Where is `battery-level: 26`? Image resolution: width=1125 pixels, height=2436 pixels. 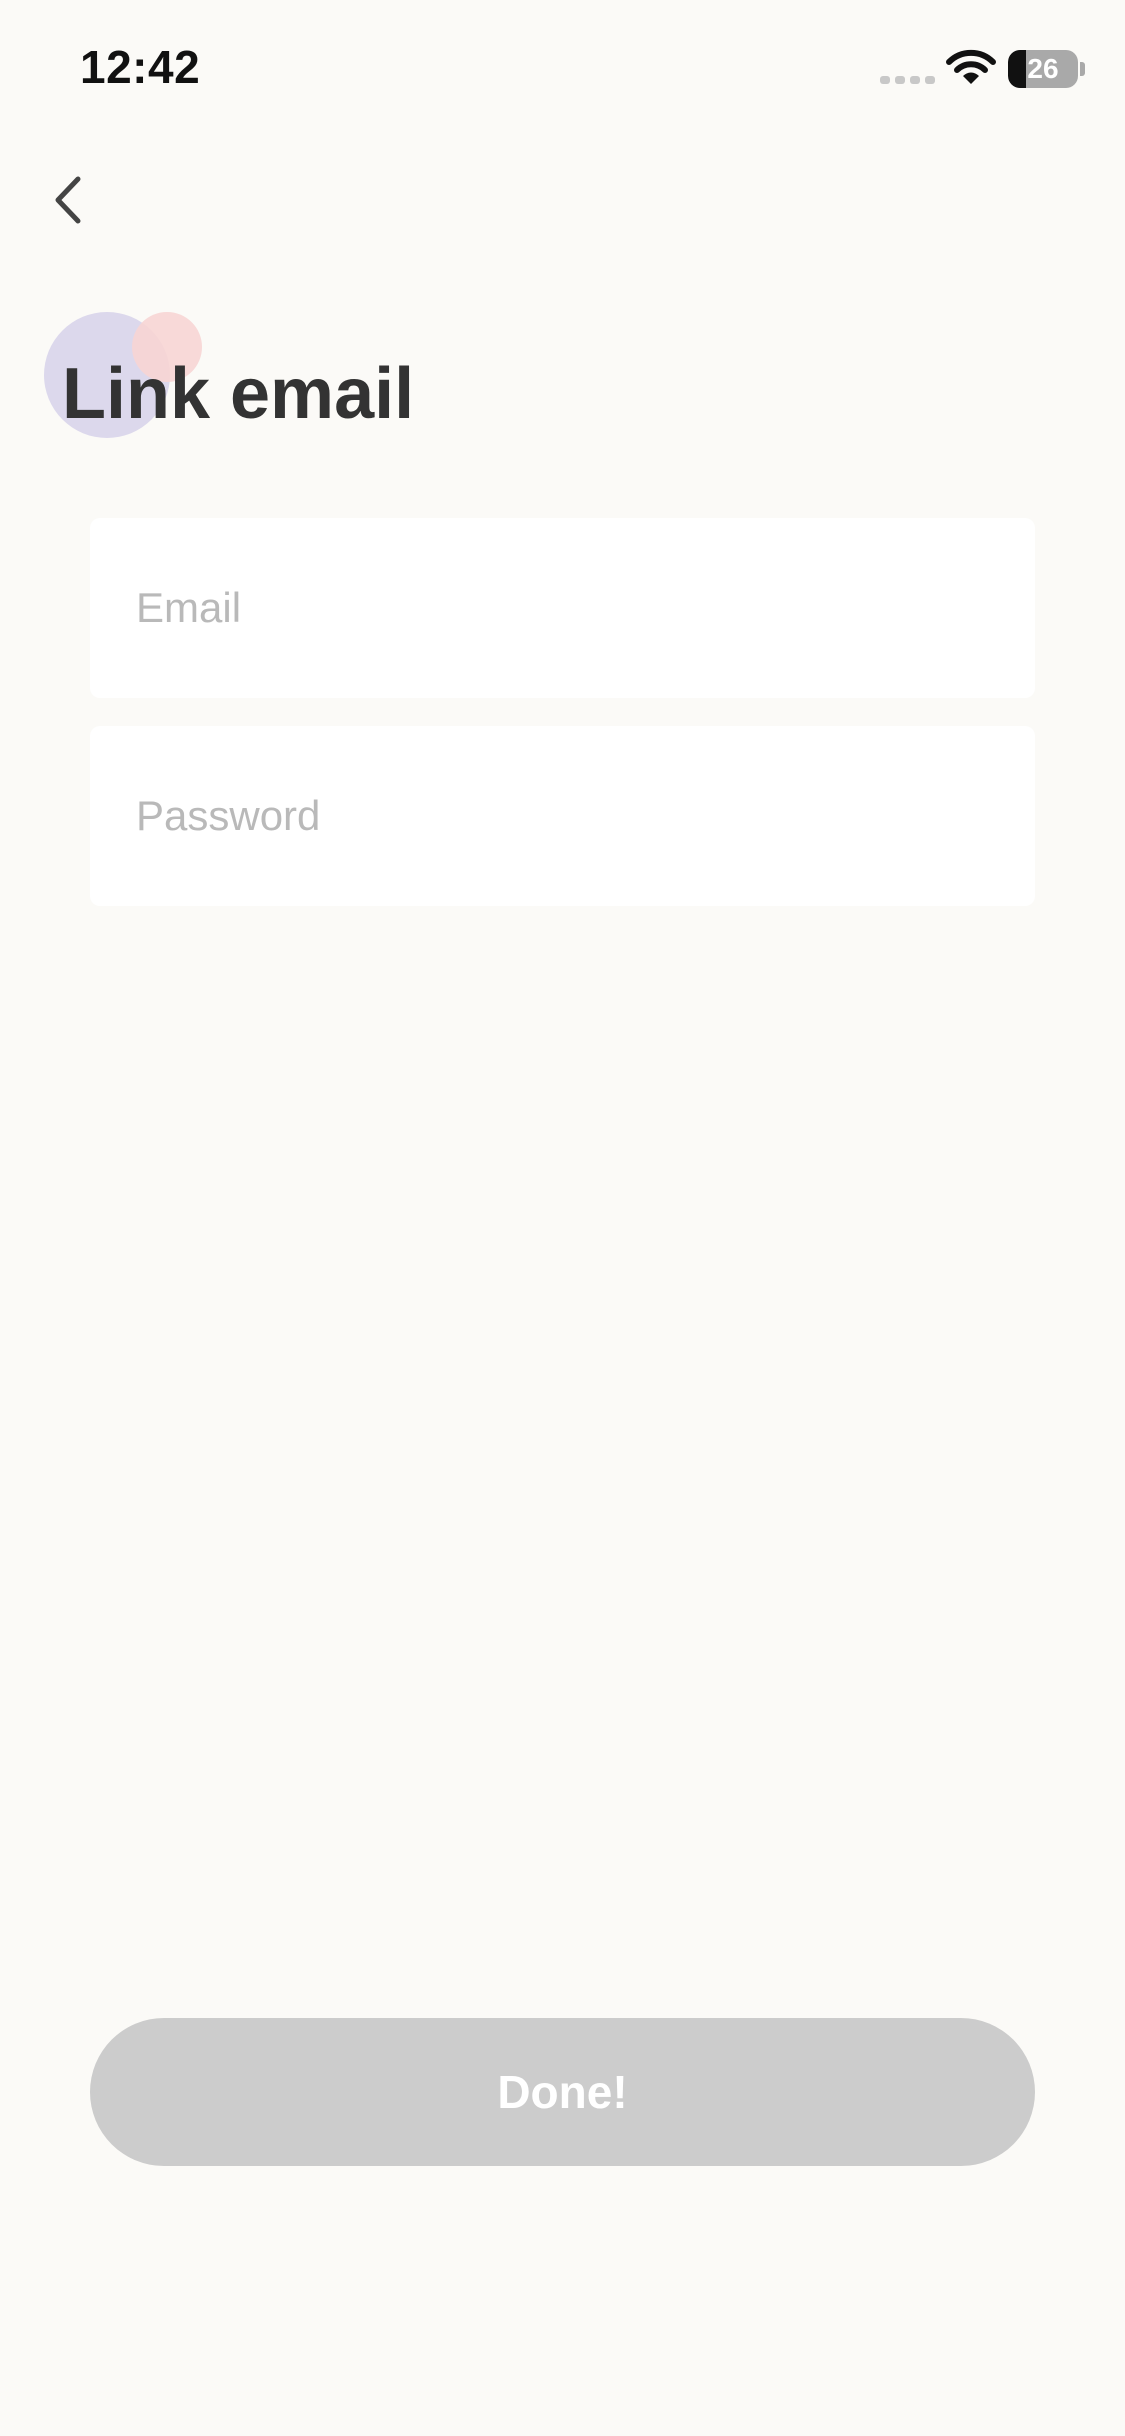 battery-level: 26 is located at coordinates (1043, 68).